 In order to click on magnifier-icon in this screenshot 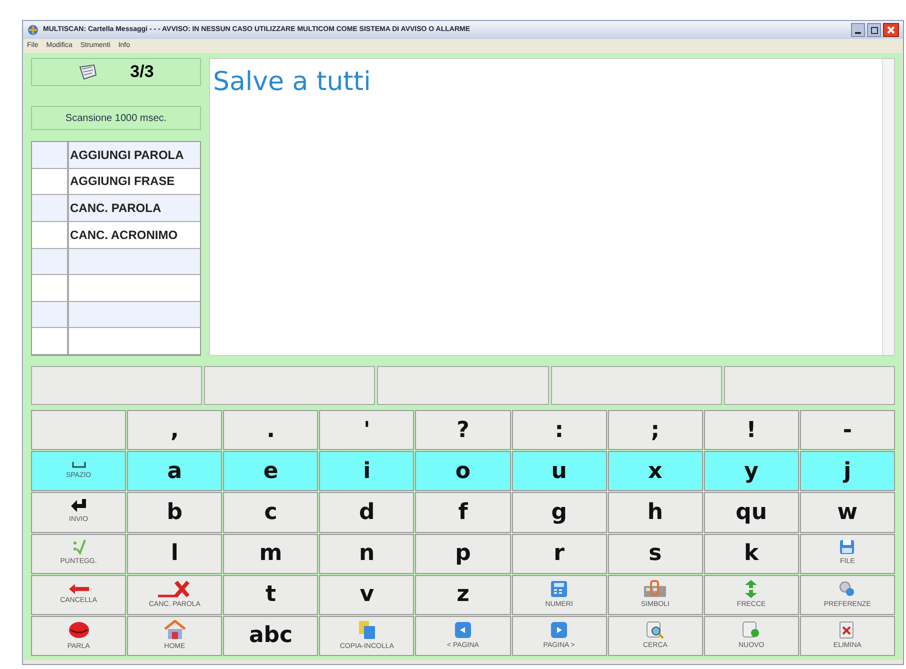, I will do `click(655, 629)`.